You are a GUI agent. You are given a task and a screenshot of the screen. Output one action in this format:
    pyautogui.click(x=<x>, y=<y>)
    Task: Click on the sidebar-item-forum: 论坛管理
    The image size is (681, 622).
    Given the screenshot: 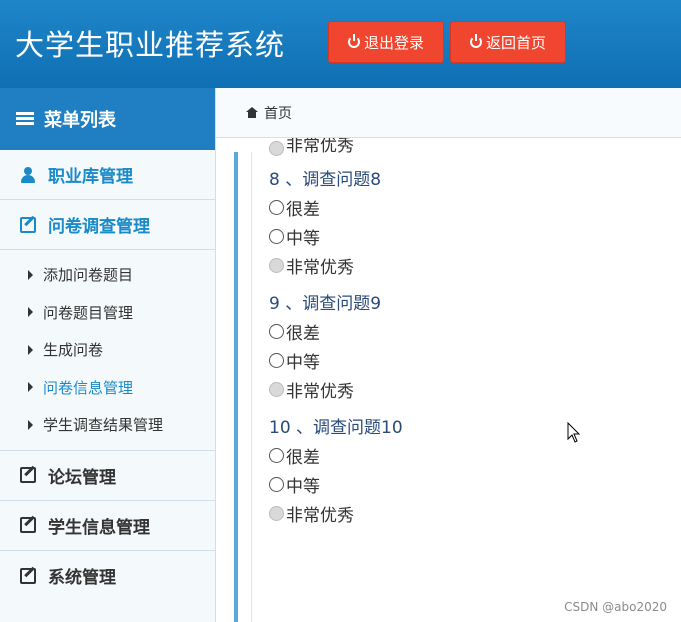 What is the action you would take?
    pyautogui.click(x=107, y=476)
    